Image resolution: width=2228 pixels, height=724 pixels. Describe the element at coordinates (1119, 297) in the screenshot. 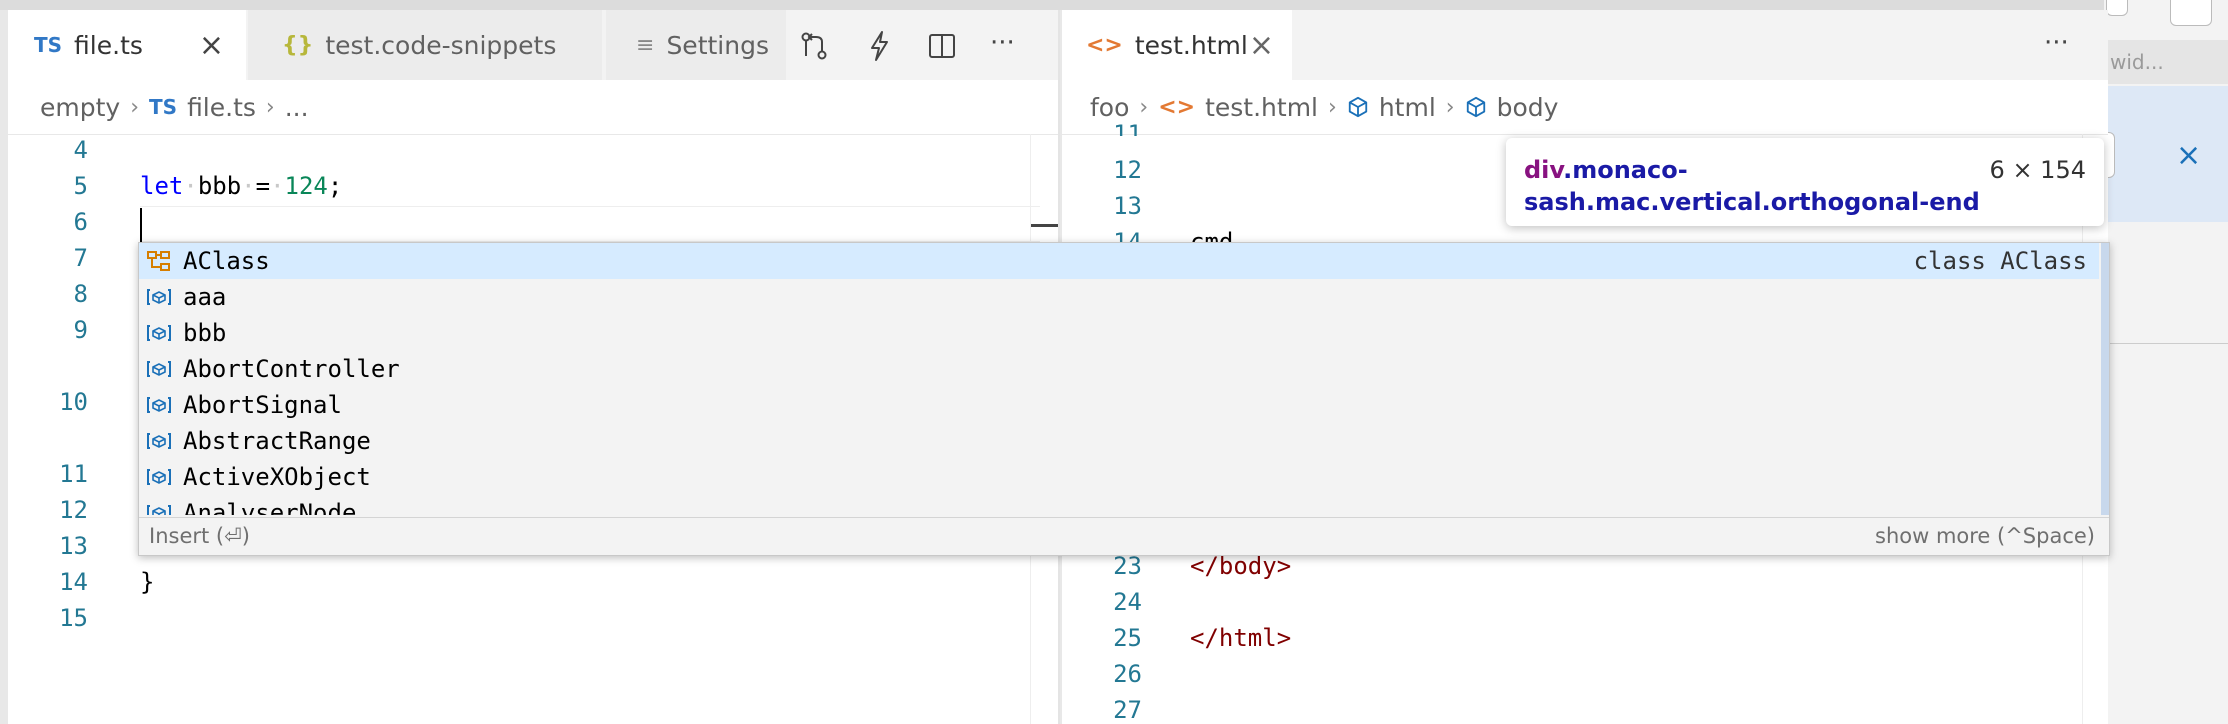

I see `suggest-item: aaa` at that location.